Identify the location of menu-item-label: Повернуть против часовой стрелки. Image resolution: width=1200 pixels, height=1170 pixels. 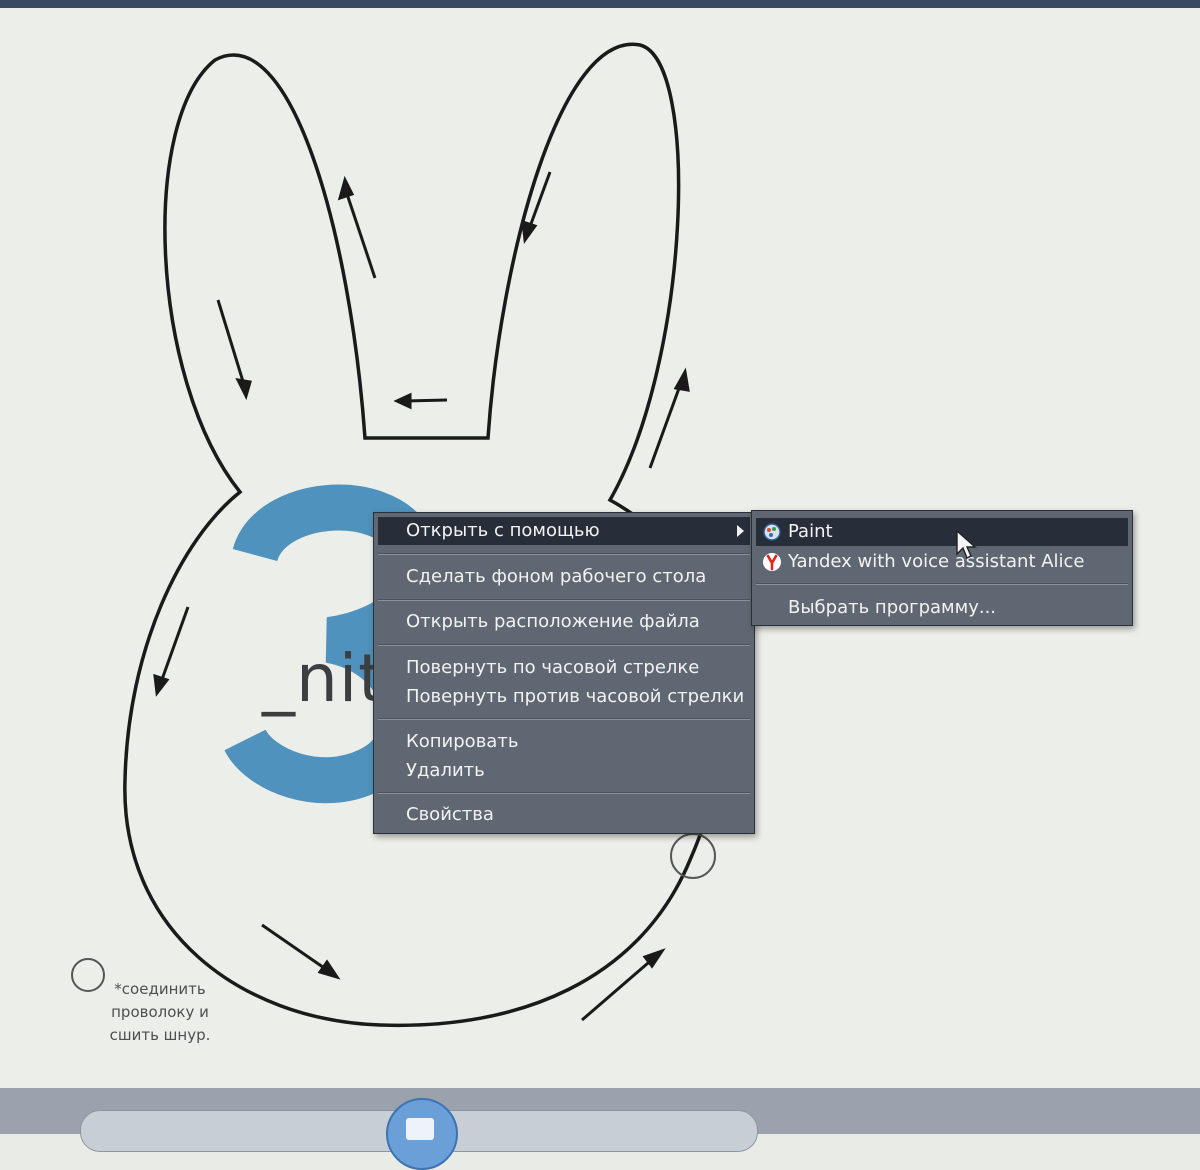
(575, 696).